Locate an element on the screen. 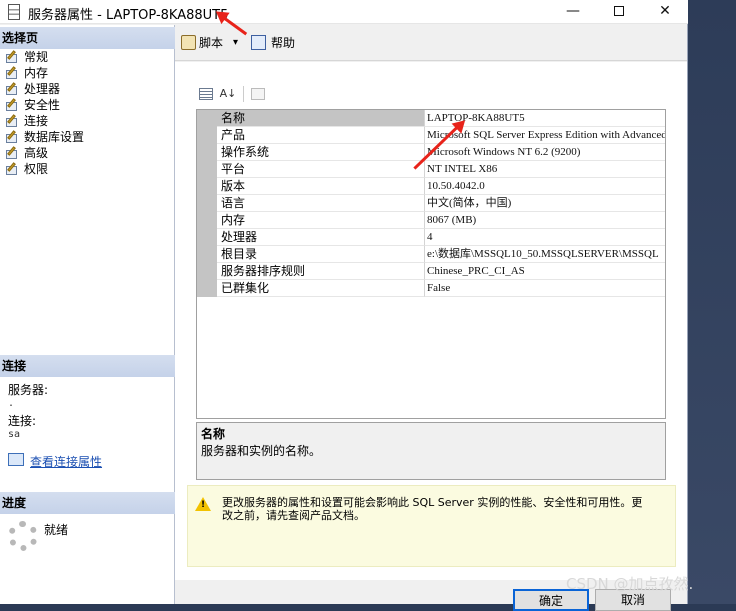 The height and width of the screenshot is (611, 736). connection-properties-icon is located at coordinates (16, 459).